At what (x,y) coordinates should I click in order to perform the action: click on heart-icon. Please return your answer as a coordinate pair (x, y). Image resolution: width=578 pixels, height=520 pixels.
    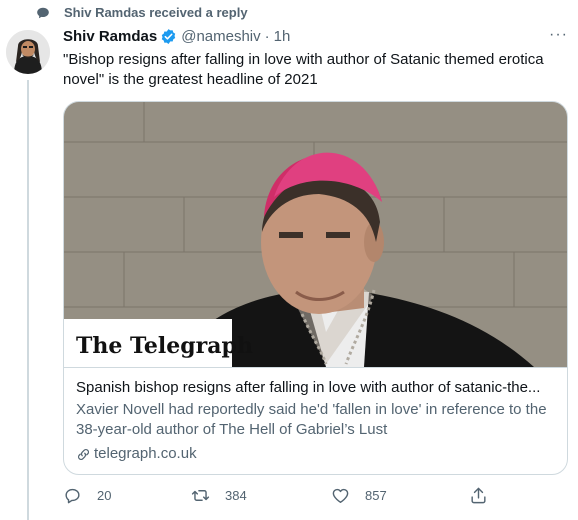
    Looking at the image, I should click on (340, 495).